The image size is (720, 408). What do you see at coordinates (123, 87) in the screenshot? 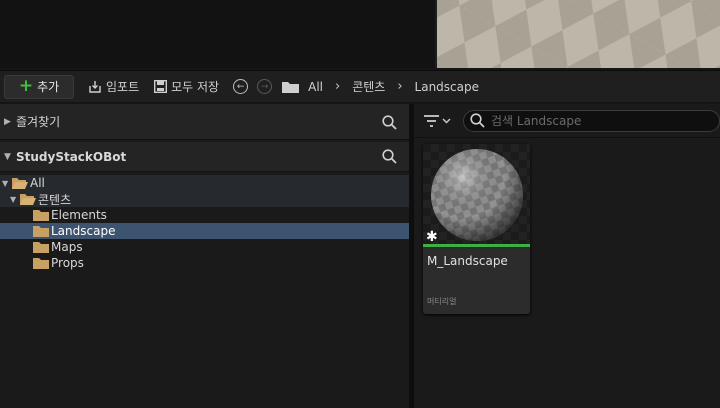
I see `import-label: 임포트` at bounding box center [123, 87].